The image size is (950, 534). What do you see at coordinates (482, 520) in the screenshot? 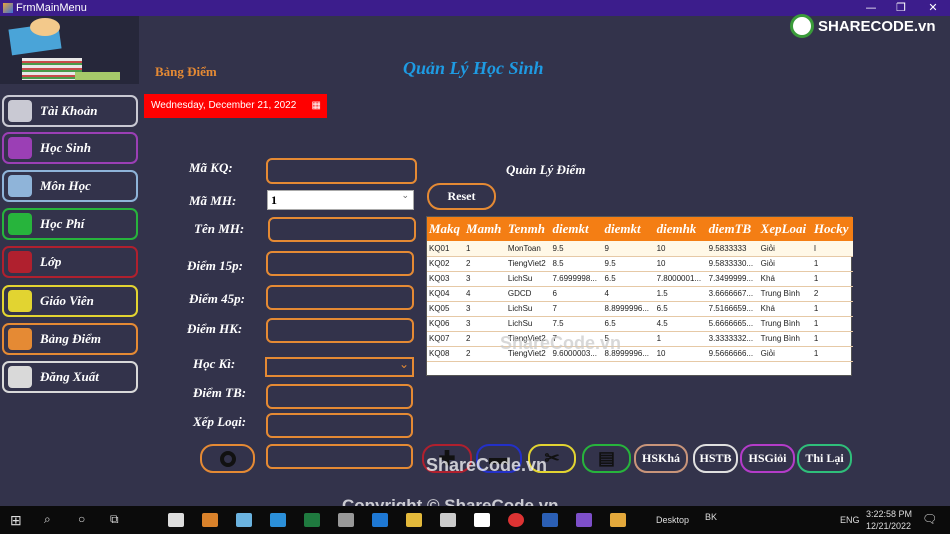
I see `zalo-icon` at bounding box center [482, 520].